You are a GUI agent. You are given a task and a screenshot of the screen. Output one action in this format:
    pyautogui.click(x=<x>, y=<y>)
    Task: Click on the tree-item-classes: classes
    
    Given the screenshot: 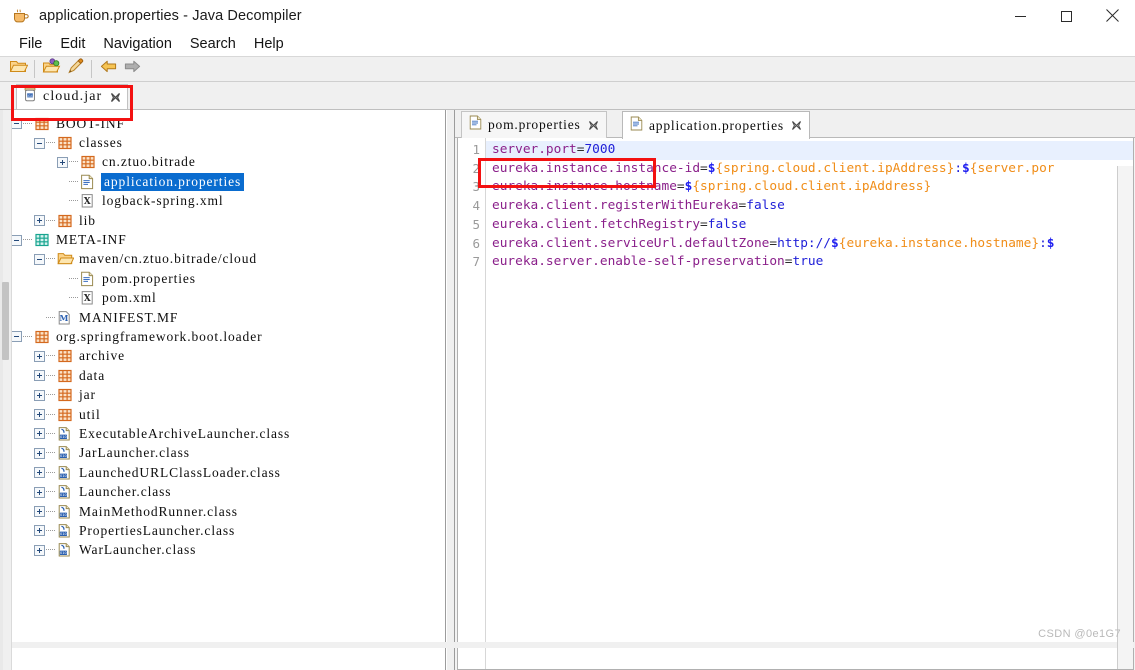 What is the action you would take?
    pyautogui.click(x=228, y=142)
    